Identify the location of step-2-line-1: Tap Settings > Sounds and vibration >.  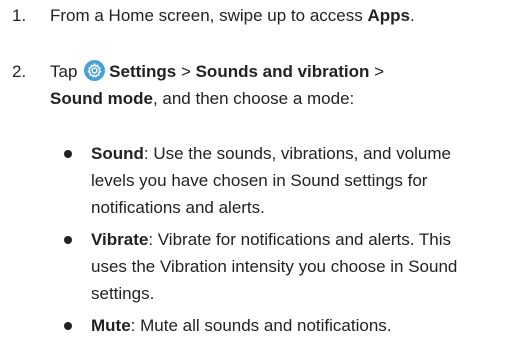
(281, 71).